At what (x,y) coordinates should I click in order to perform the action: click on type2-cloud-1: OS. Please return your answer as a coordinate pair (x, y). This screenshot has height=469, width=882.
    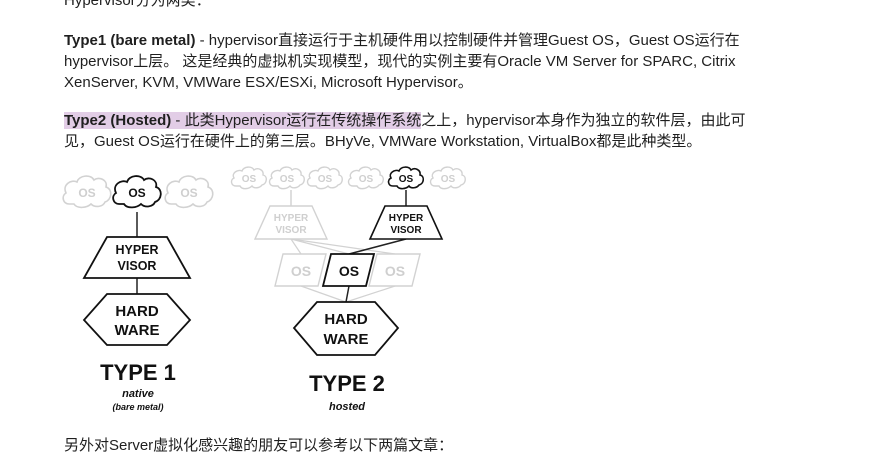
    Looking at the image, I should click on (248, 178).